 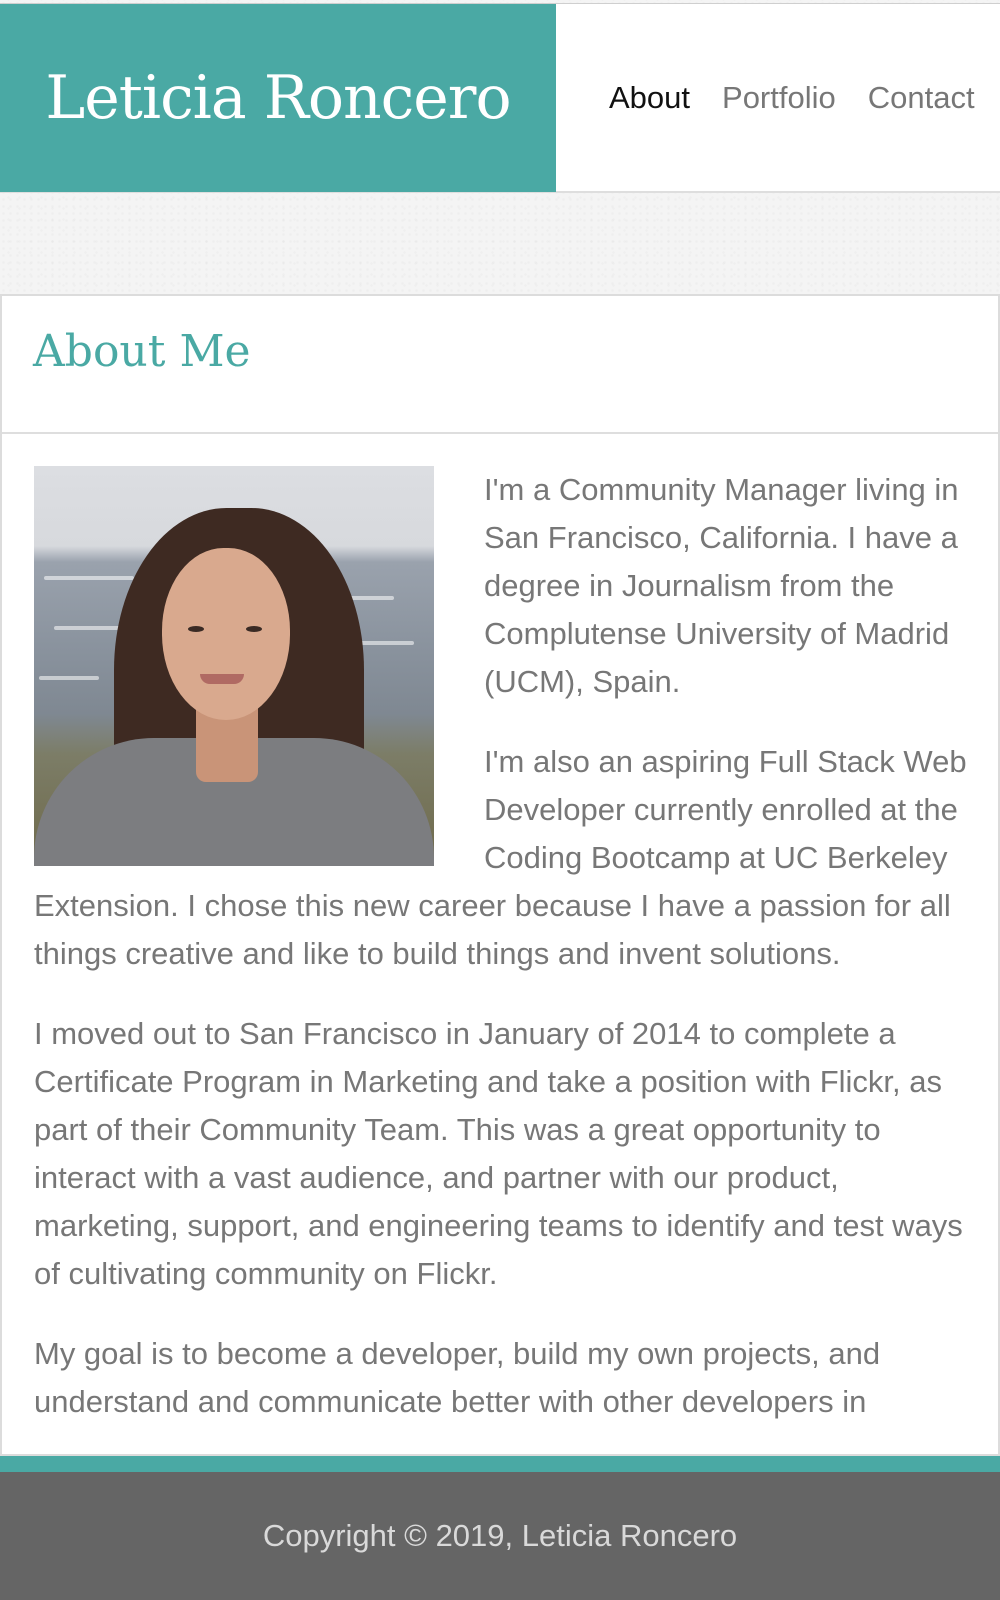 I want to click on nav-link-portfolio: Portfolio, so click(x=779, y=98).